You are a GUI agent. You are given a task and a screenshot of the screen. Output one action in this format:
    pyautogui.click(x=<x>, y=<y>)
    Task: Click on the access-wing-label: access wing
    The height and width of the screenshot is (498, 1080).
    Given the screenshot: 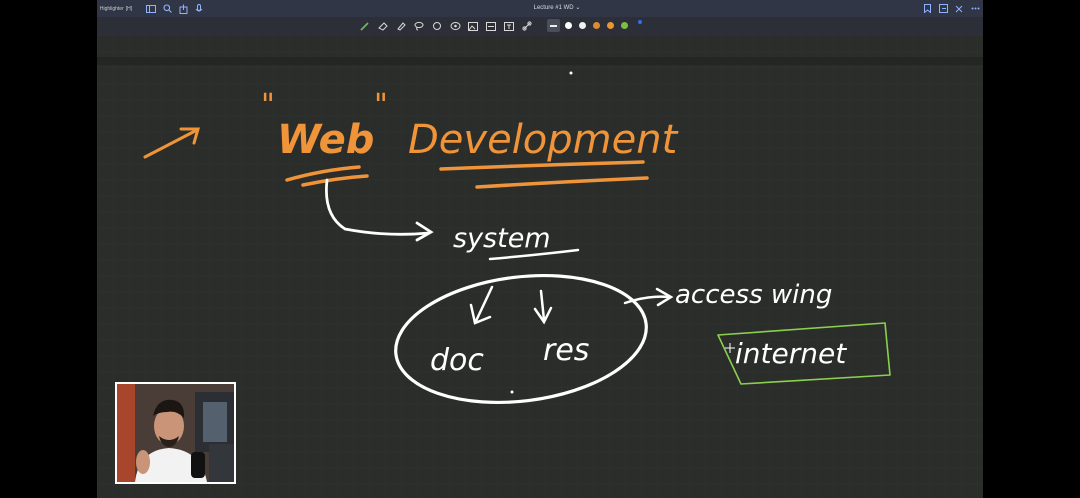 What is the action you would take?
    pyautogui.click(x=753, y=295)
    